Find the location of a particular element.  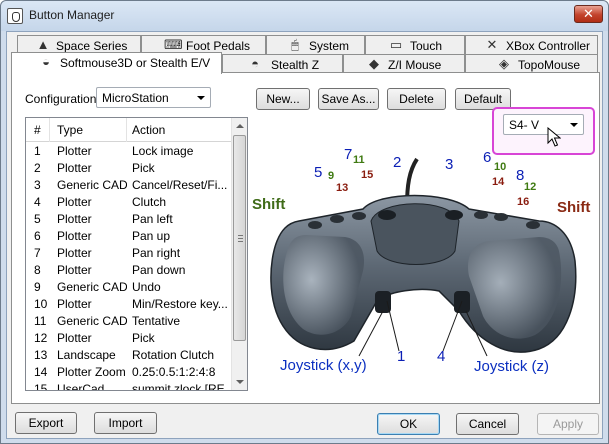

softmouse-icon: ◒ is located at coordinates (46, 61).